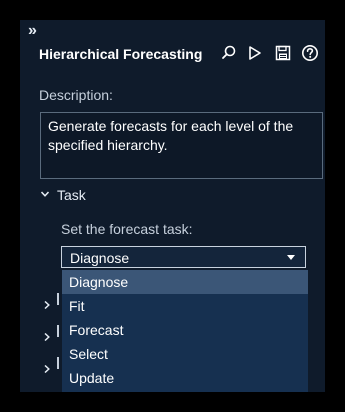  What do you see at coordinates (255, 53) in the screenshot?
I see `run-icon` at bounding box center [255, 53].